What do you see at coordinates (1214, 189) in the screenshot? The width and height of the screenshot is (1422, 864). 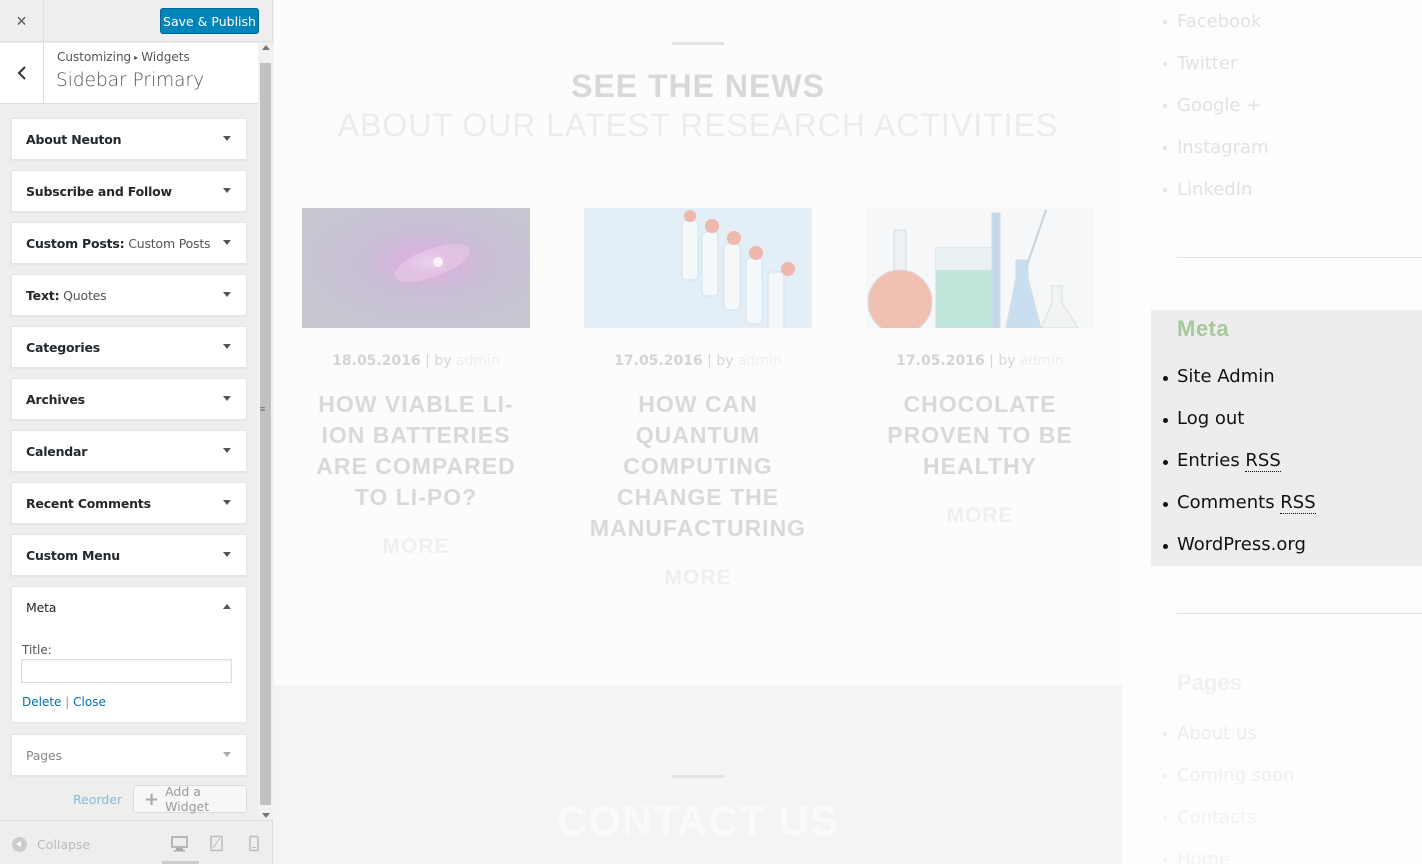 I see `linkedin-link: LinkedIn` at bounding box center [1214, 189].